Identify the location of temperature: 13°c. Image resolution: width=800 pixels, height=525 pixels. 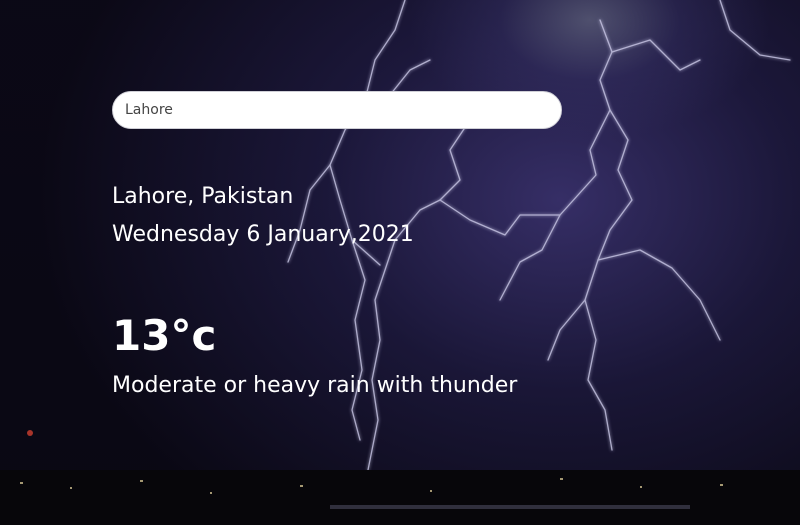
(164, 335).